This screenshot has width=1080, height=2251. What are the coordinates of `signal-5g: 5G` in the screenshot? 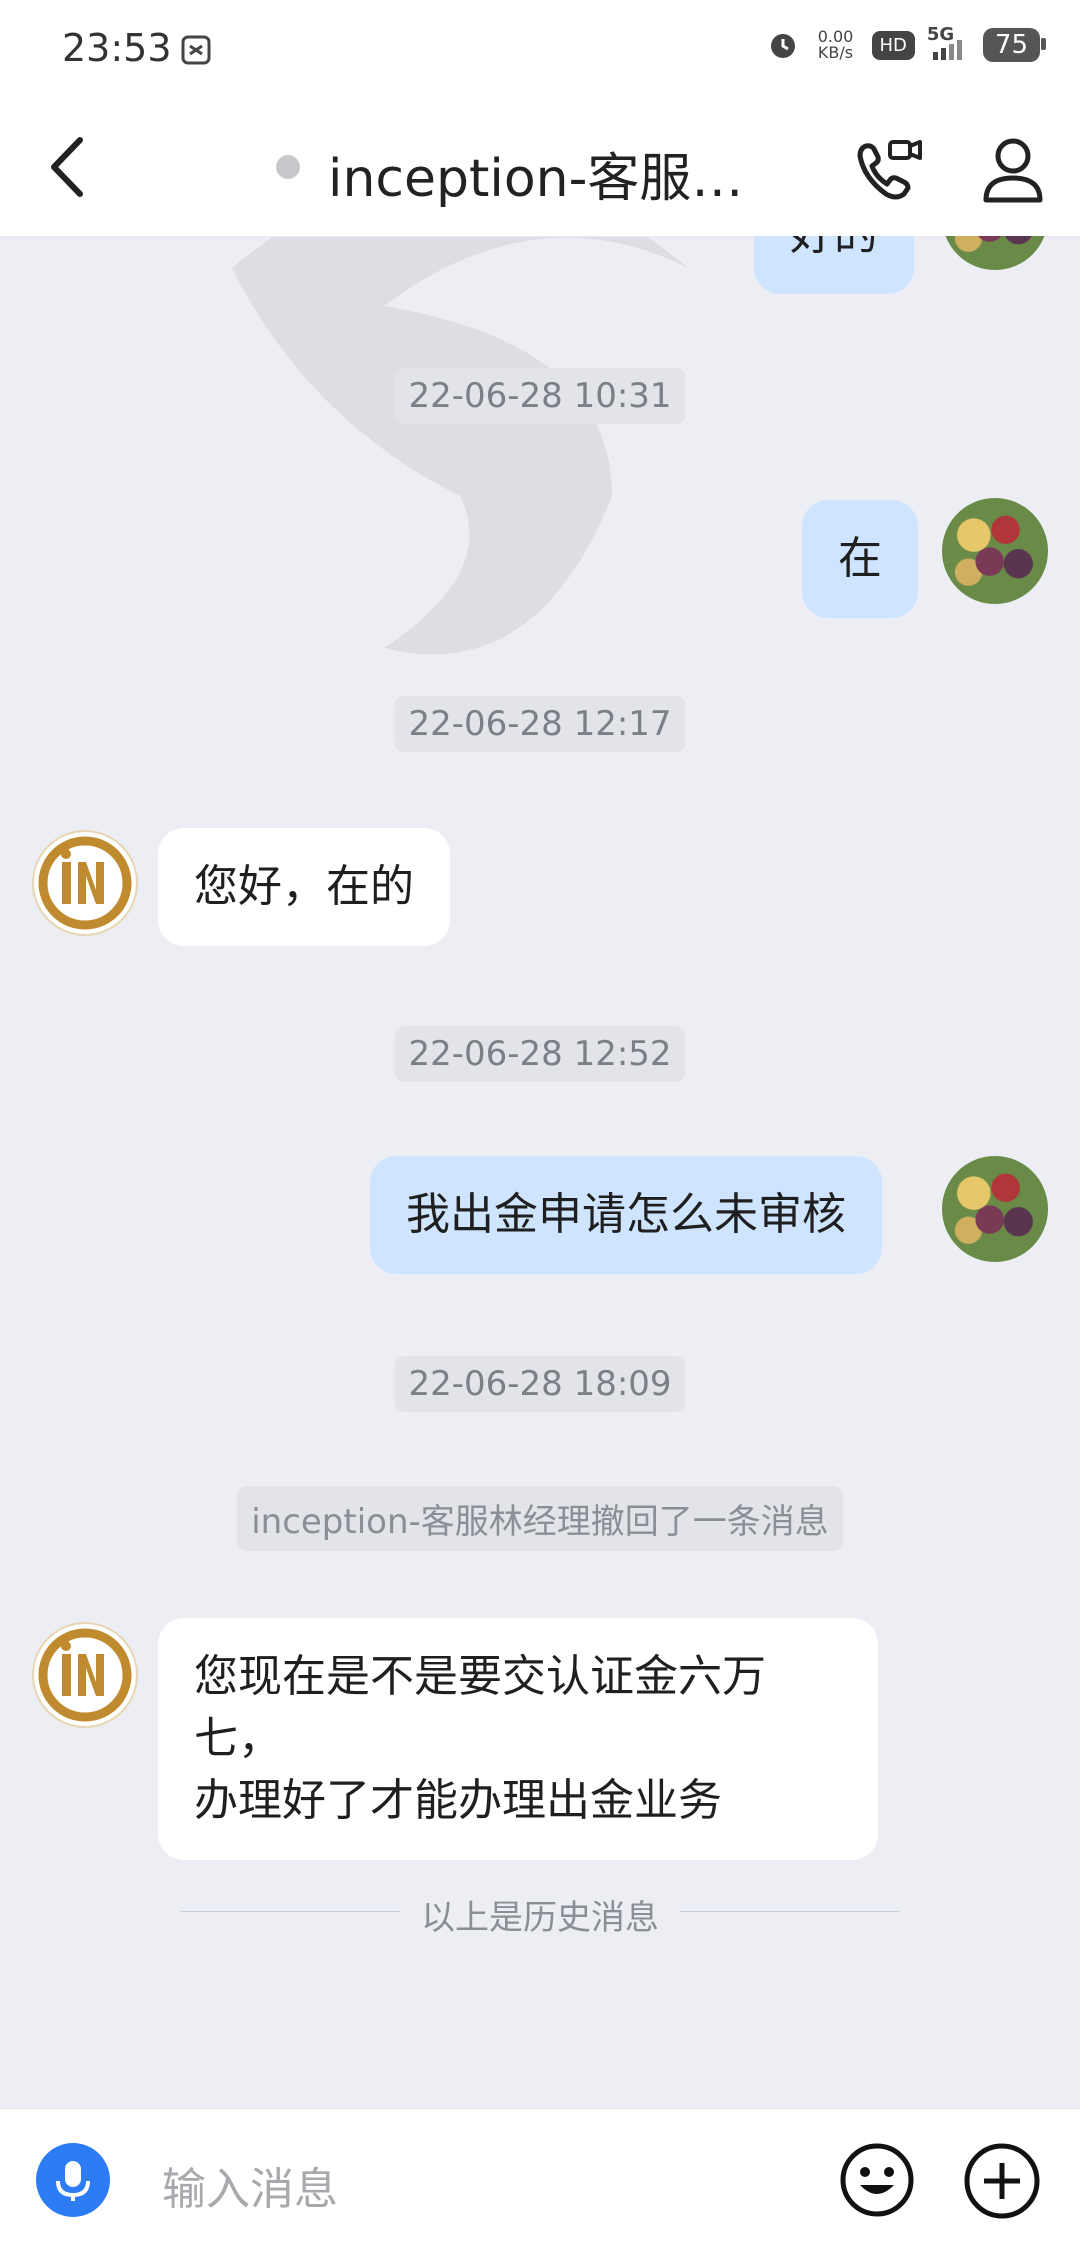 It's located at (949, 43).